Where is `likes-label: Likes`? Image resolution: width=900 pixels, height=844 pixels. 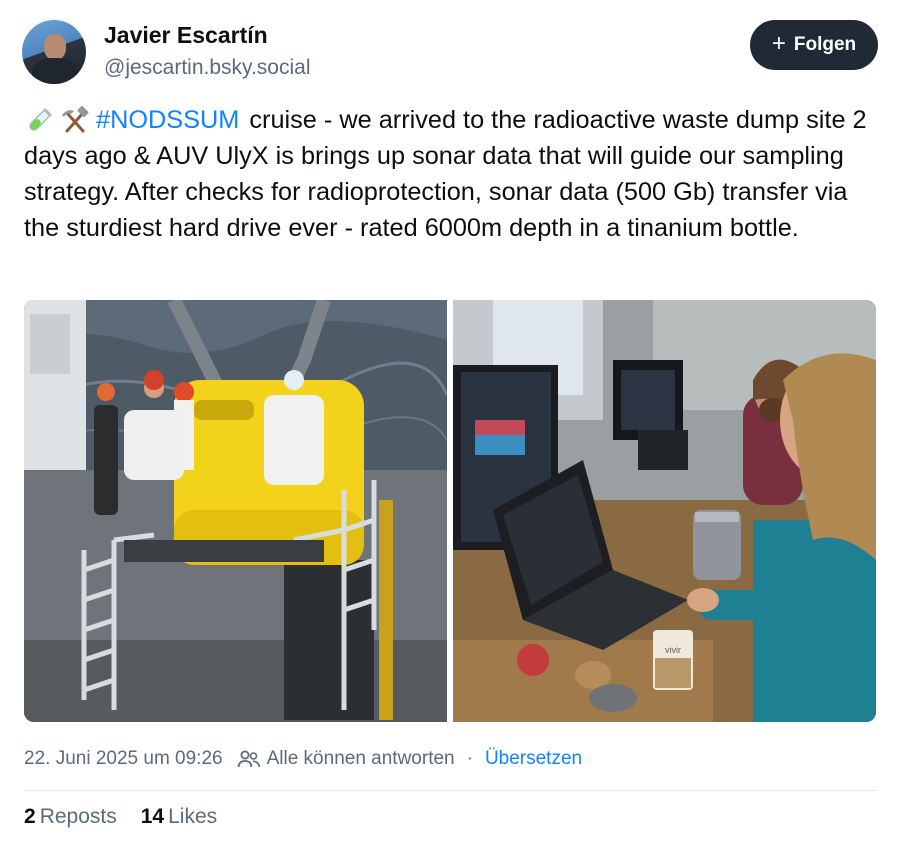 likes-label: Likes is located at coordinates (193, 816).